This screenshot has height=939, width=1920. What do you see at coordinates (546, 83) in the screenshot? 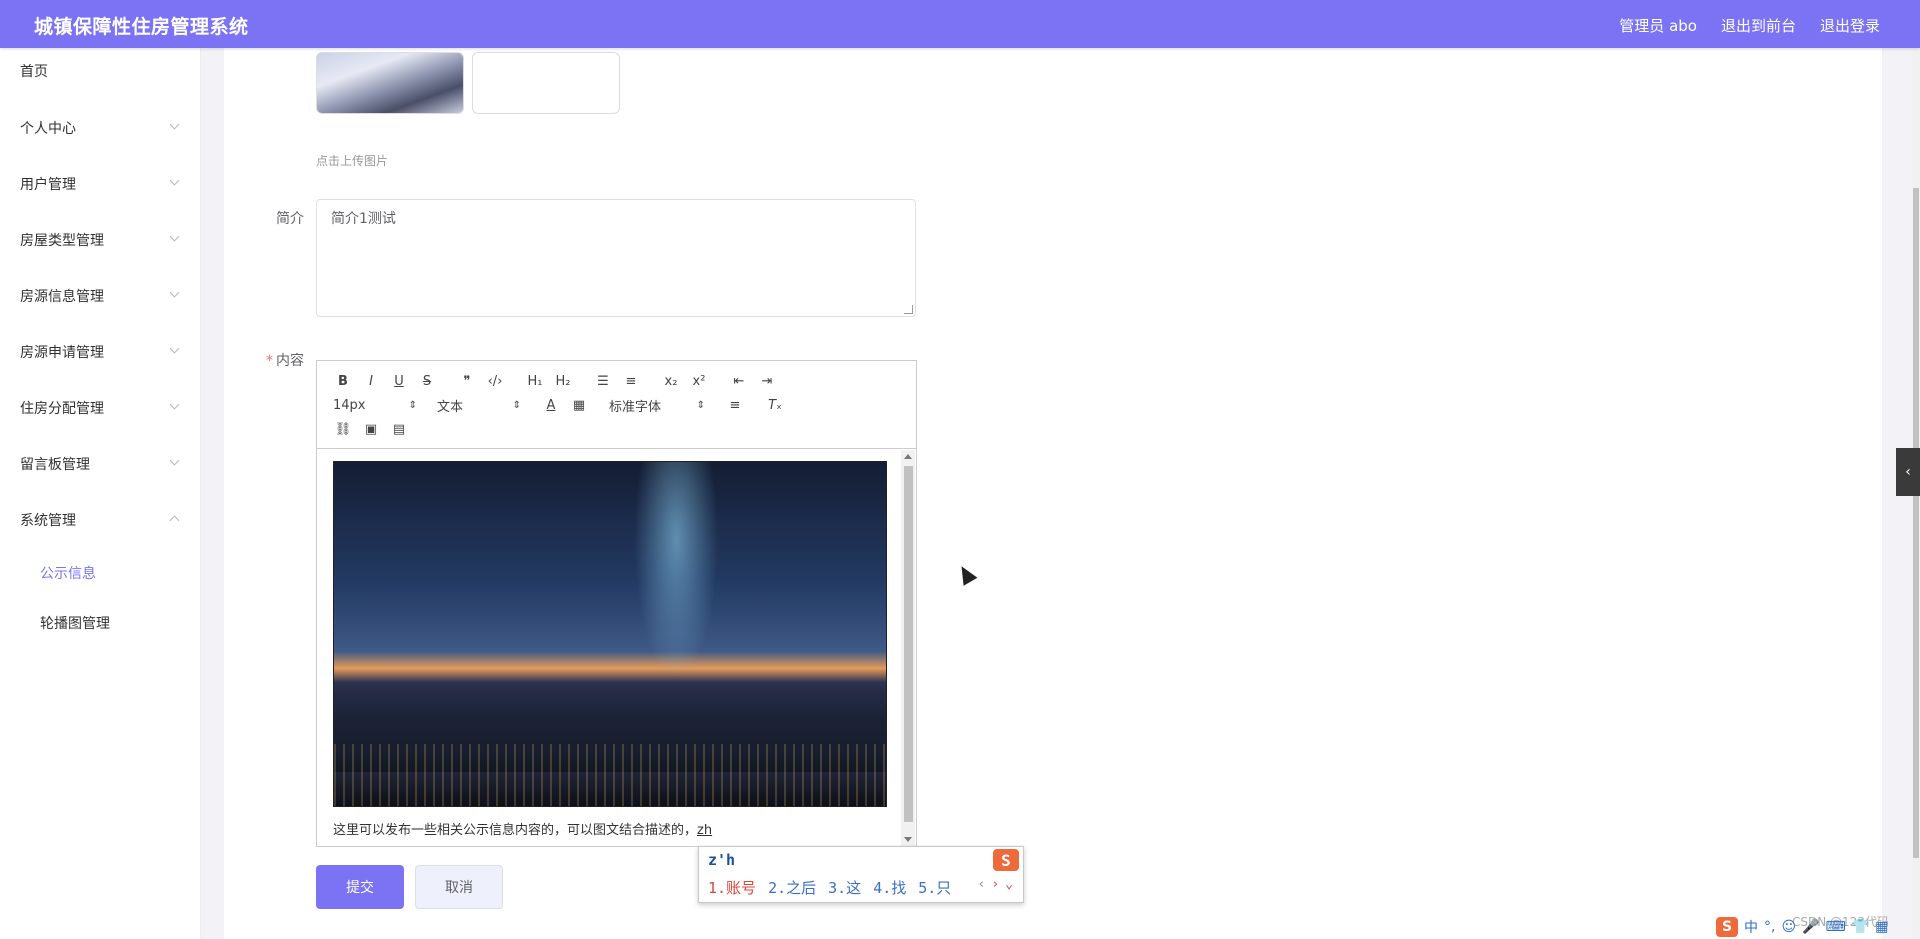
I see `image-upload-box` at bounding box center [546, 83].